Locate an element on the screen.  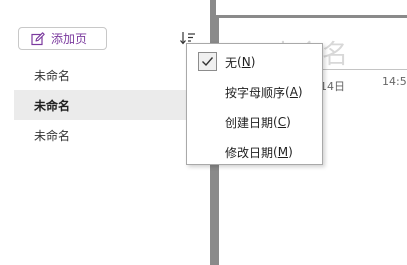
add-page-label: 添加页 is located at coordinates (69, 38).